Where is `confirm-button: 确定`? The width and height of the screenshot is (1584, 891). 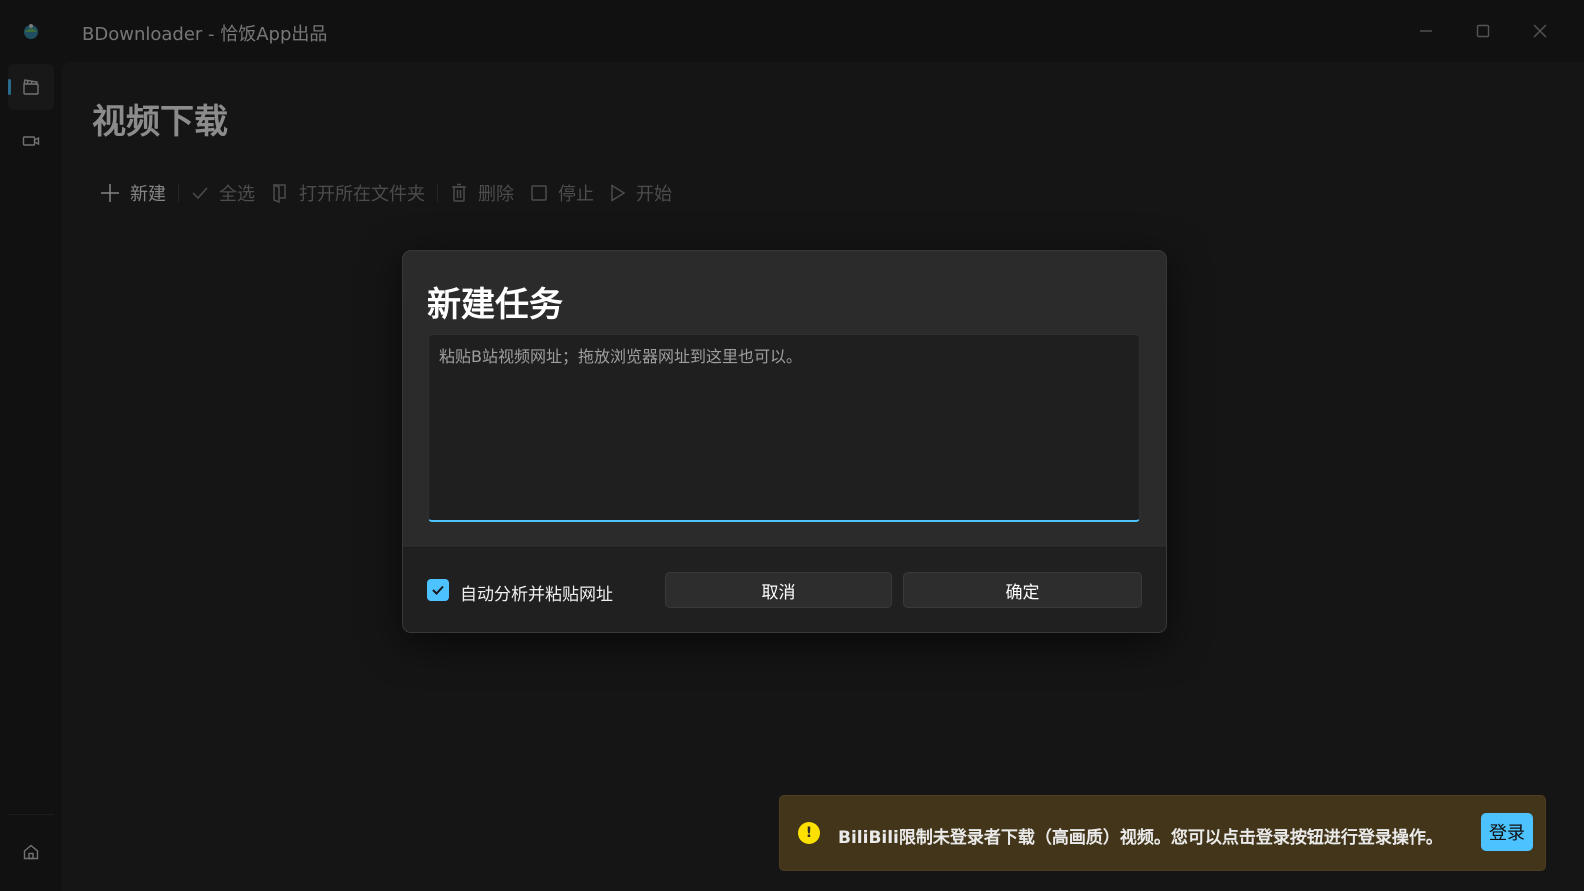
confirm-button: 确定 is located at coordinates (1022, 590).